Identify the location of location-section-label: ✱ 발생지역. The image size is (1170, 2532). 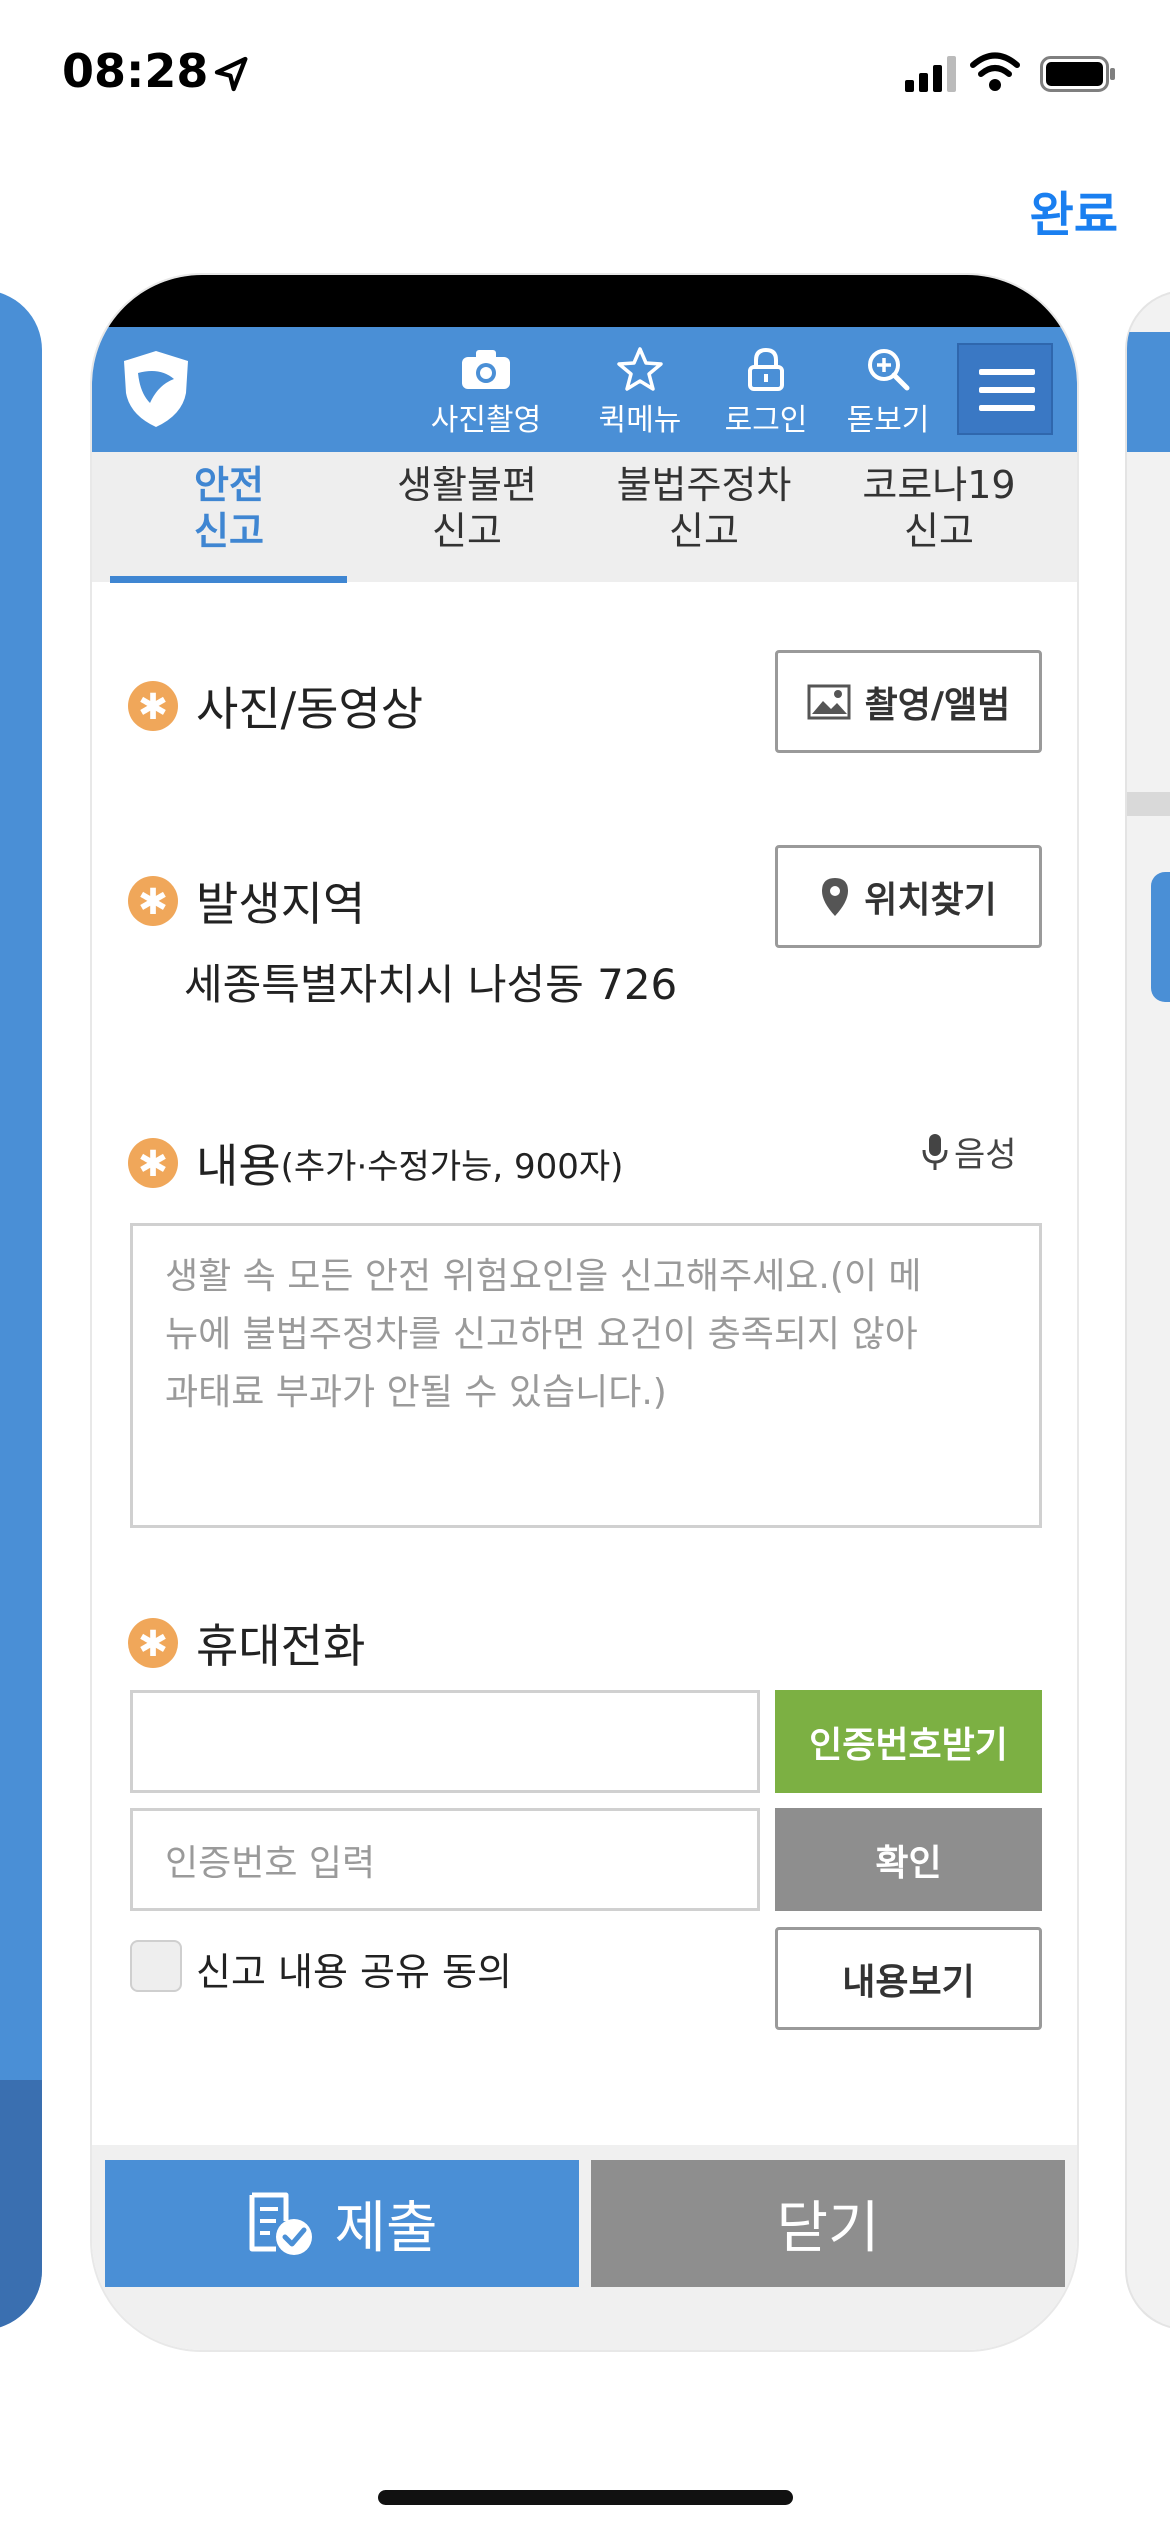
(246, 901).